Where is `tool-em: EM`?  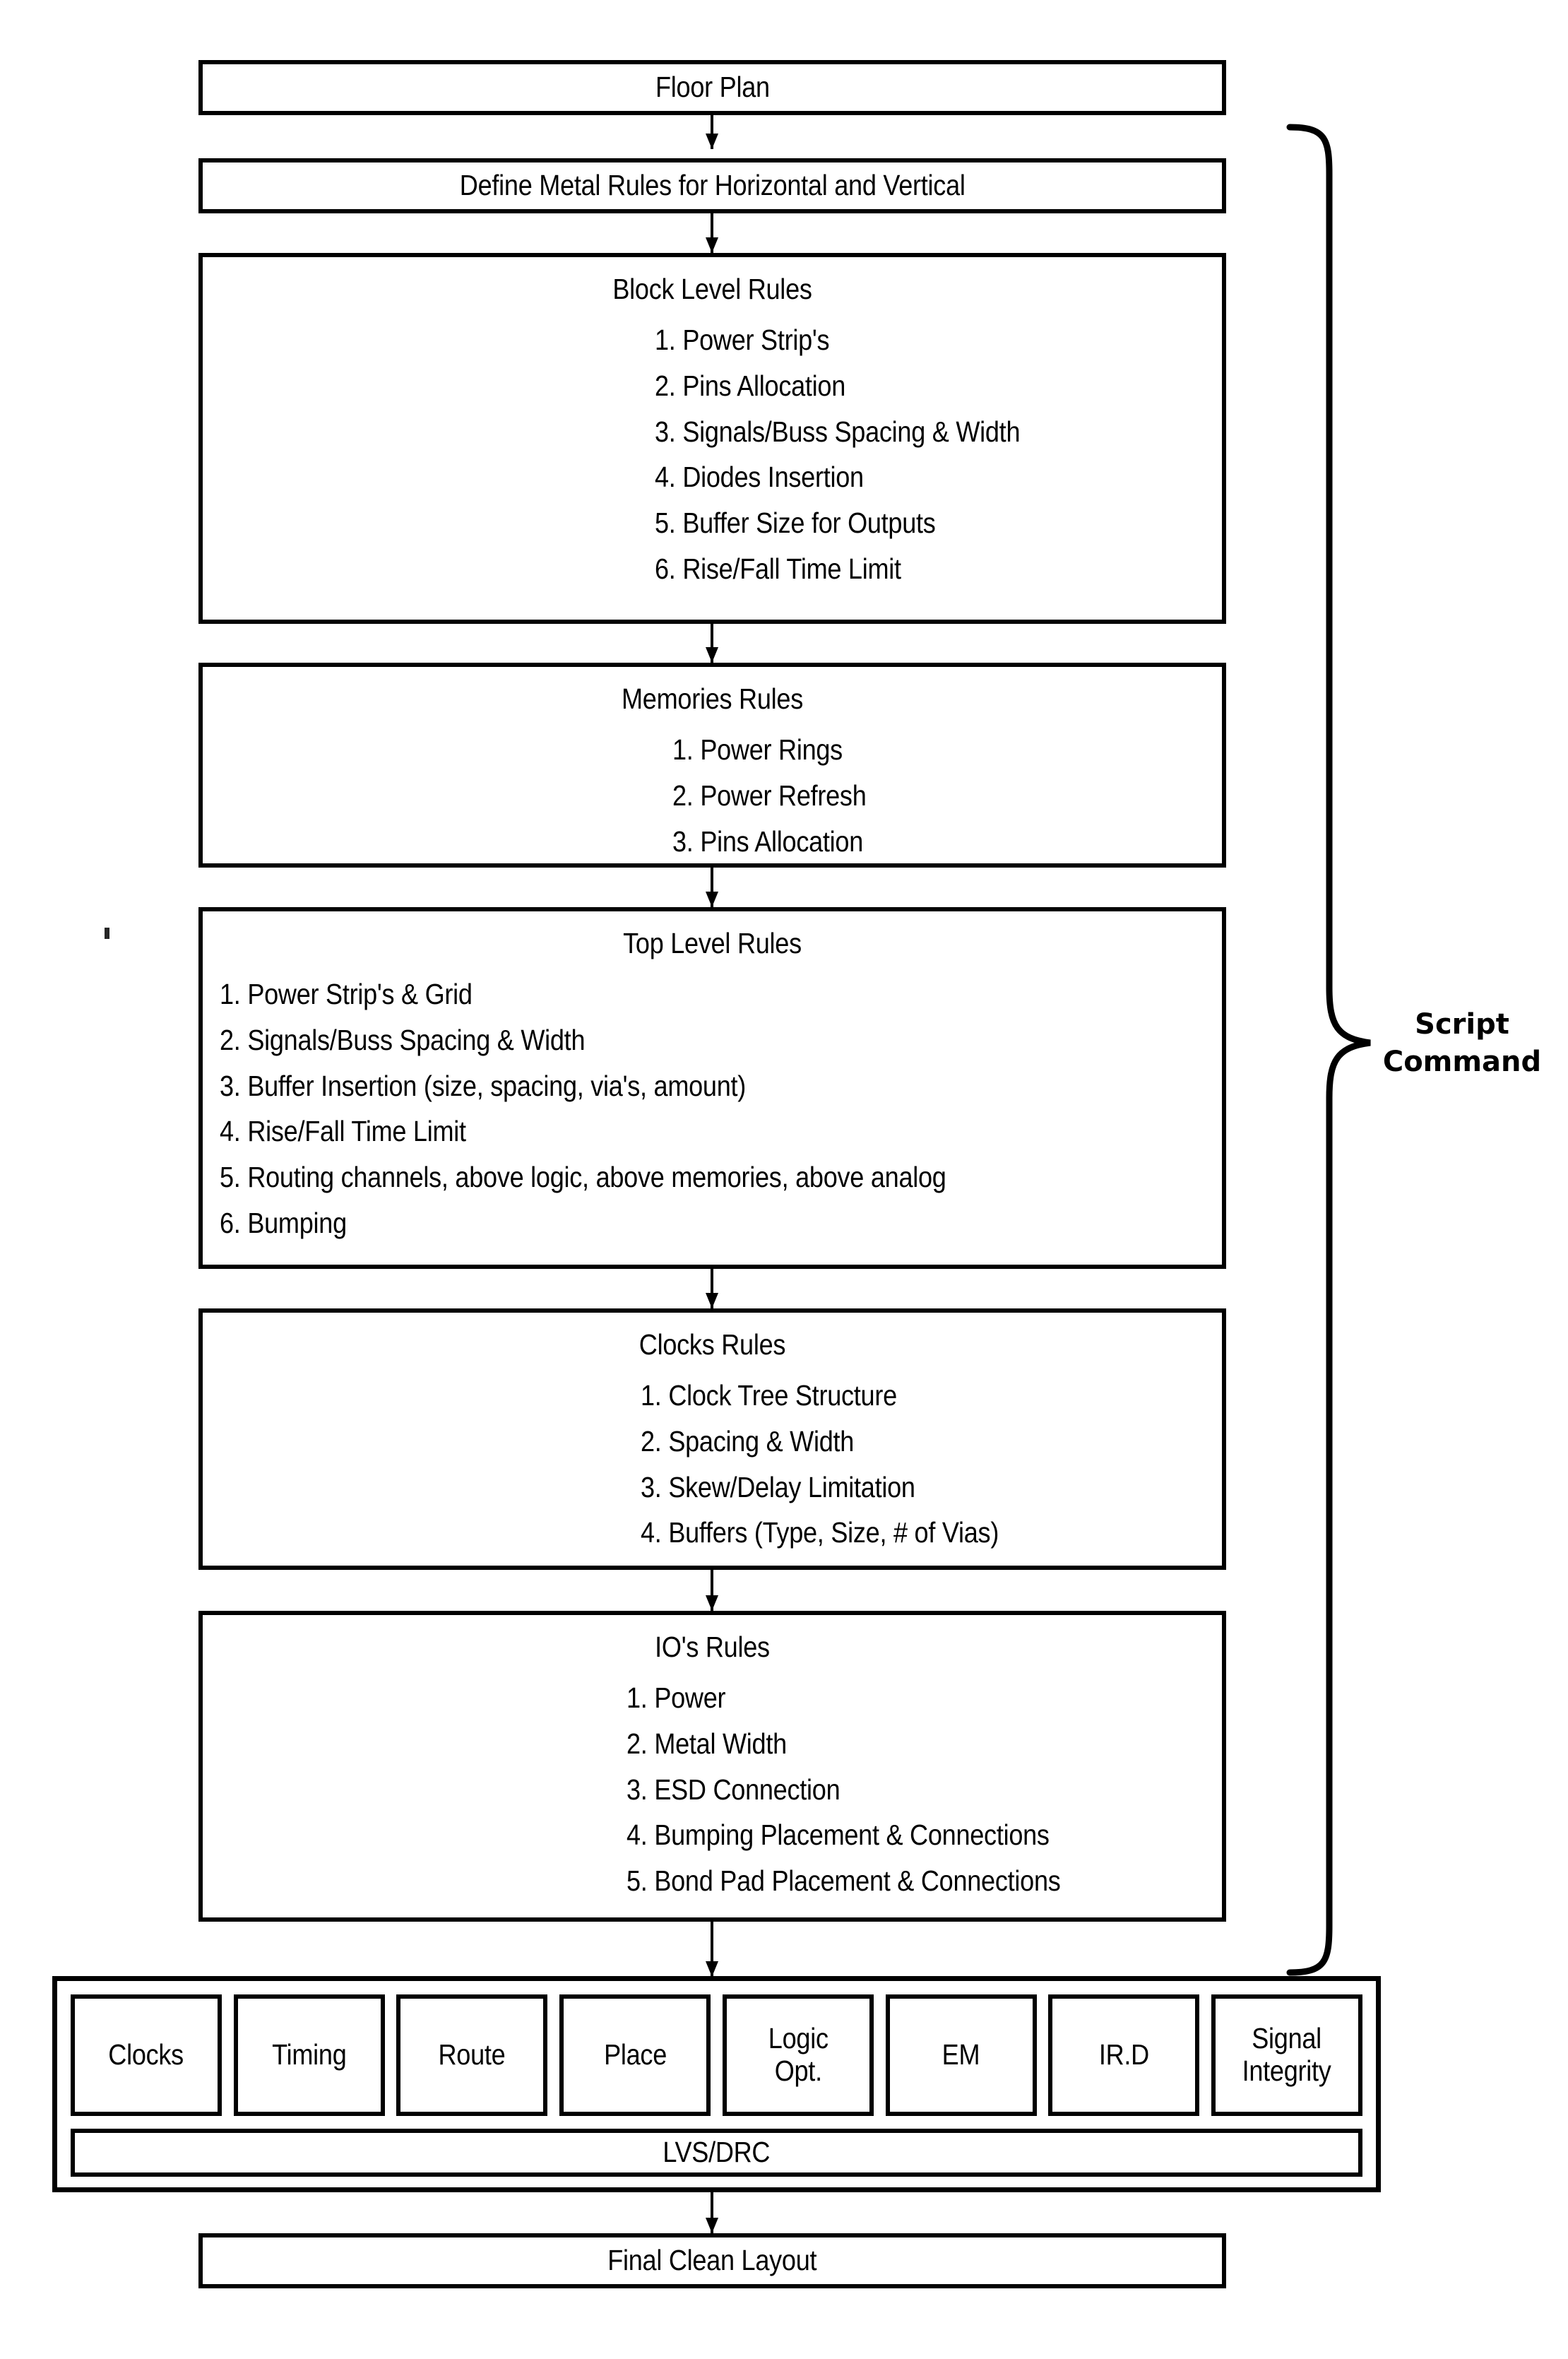
tool-em: EM is located at coordinates (961, 2055).